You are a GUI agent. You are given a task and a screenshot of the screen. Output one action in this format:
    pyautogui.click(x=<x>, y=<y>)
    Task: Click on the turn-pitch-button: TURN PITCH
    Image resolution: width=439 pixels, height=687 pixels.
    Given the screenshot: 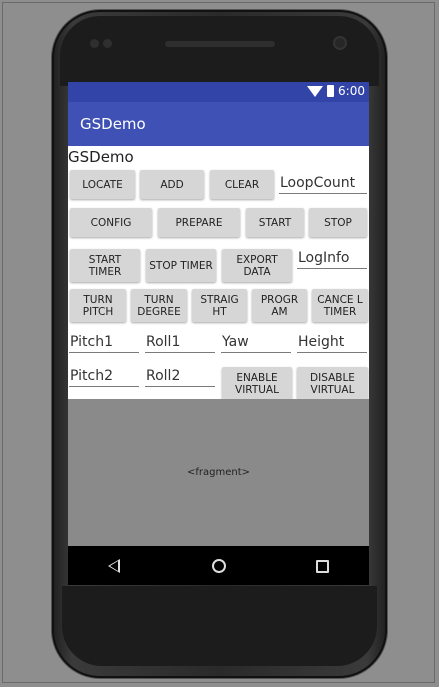 What is the action you would take?
    pyautogui.click(x=98, y=305)
    